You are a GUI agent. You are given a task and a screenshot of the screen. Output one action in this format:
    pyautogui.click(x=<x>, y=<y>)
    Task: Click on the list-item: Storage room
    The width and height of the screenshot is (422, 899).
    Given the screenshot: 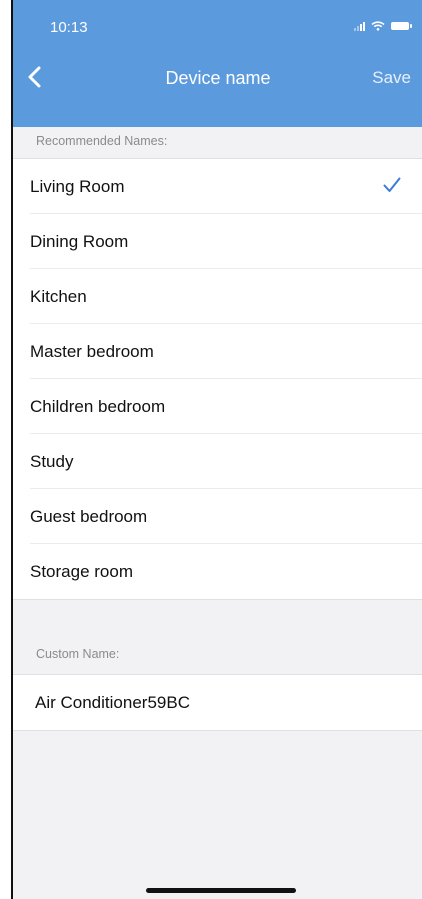 What is the action you would take?
    pyautogui.click(x=217, y=571)
    